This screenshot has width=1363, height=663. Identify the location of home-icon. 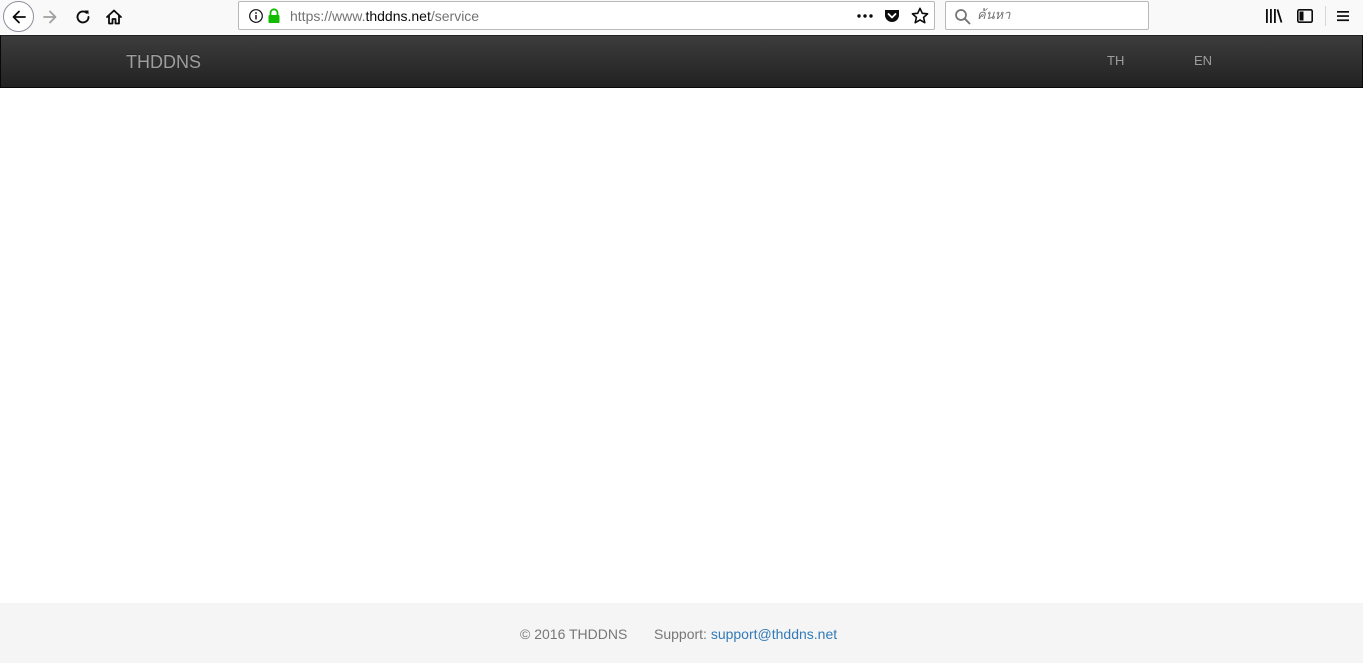
(114, 17).